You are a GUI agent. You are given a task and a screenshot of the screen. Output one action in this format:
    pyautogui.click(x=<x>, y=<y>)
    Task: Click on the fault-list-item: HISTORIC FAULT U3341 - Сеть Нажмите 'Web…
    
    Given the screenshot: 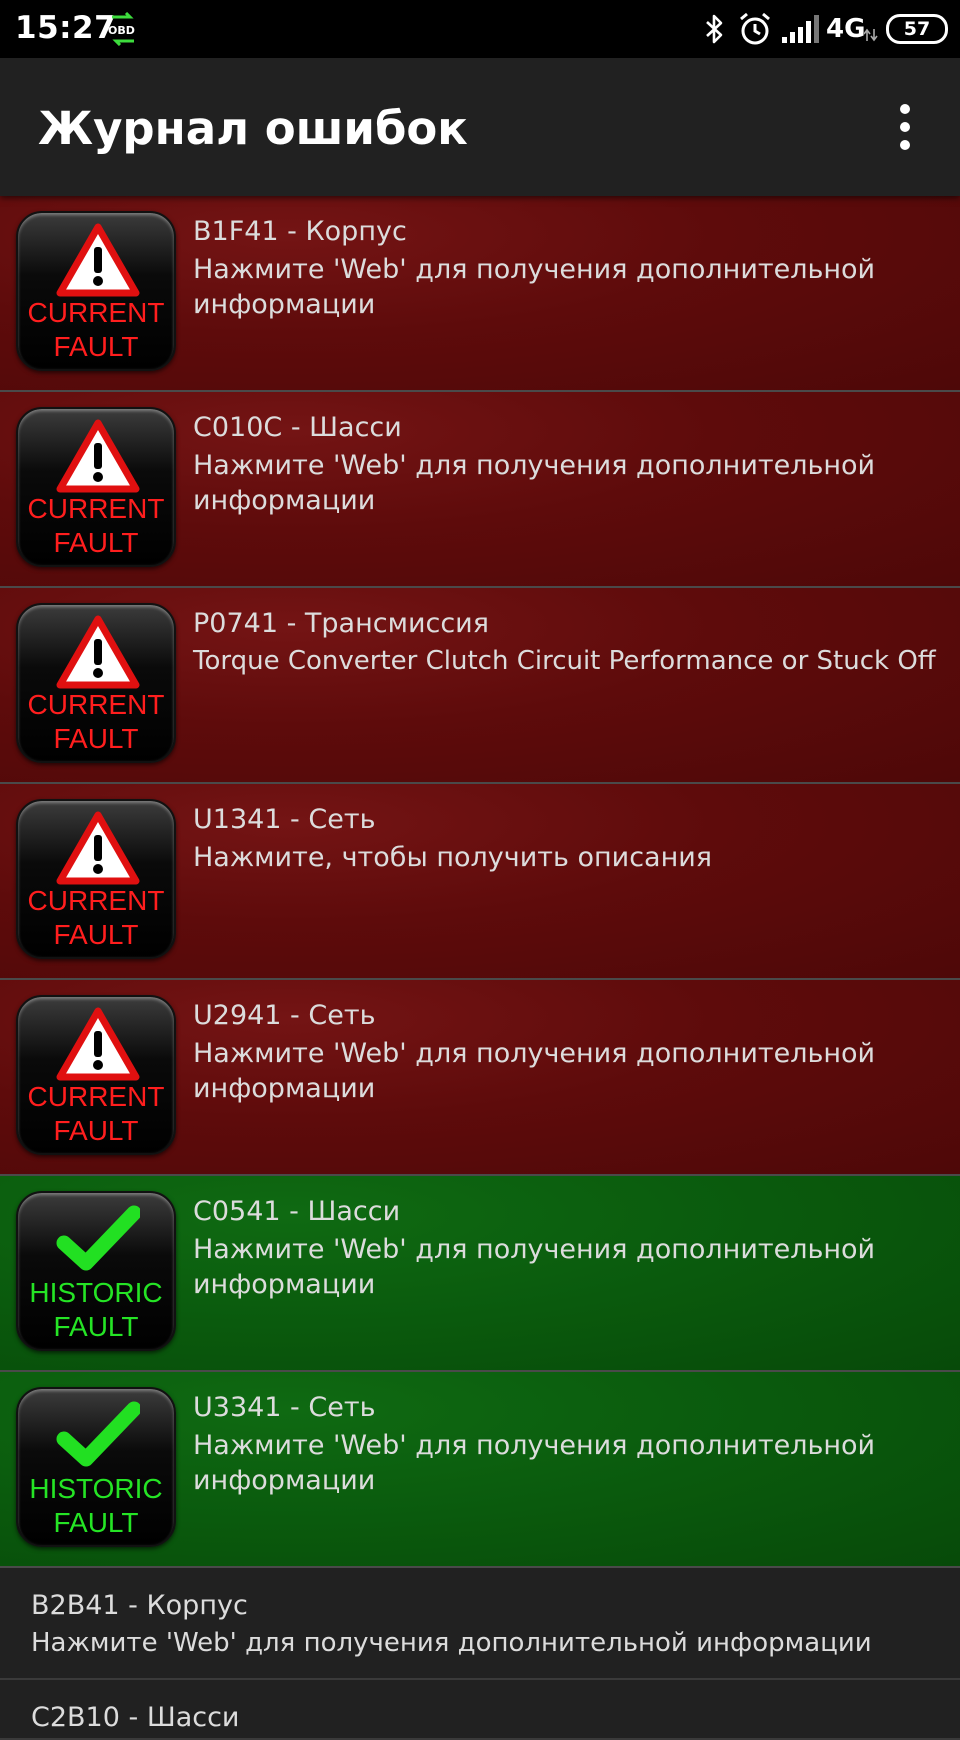 What is the action you would take?
    pyautogui.click(x=480, y=1470)
    